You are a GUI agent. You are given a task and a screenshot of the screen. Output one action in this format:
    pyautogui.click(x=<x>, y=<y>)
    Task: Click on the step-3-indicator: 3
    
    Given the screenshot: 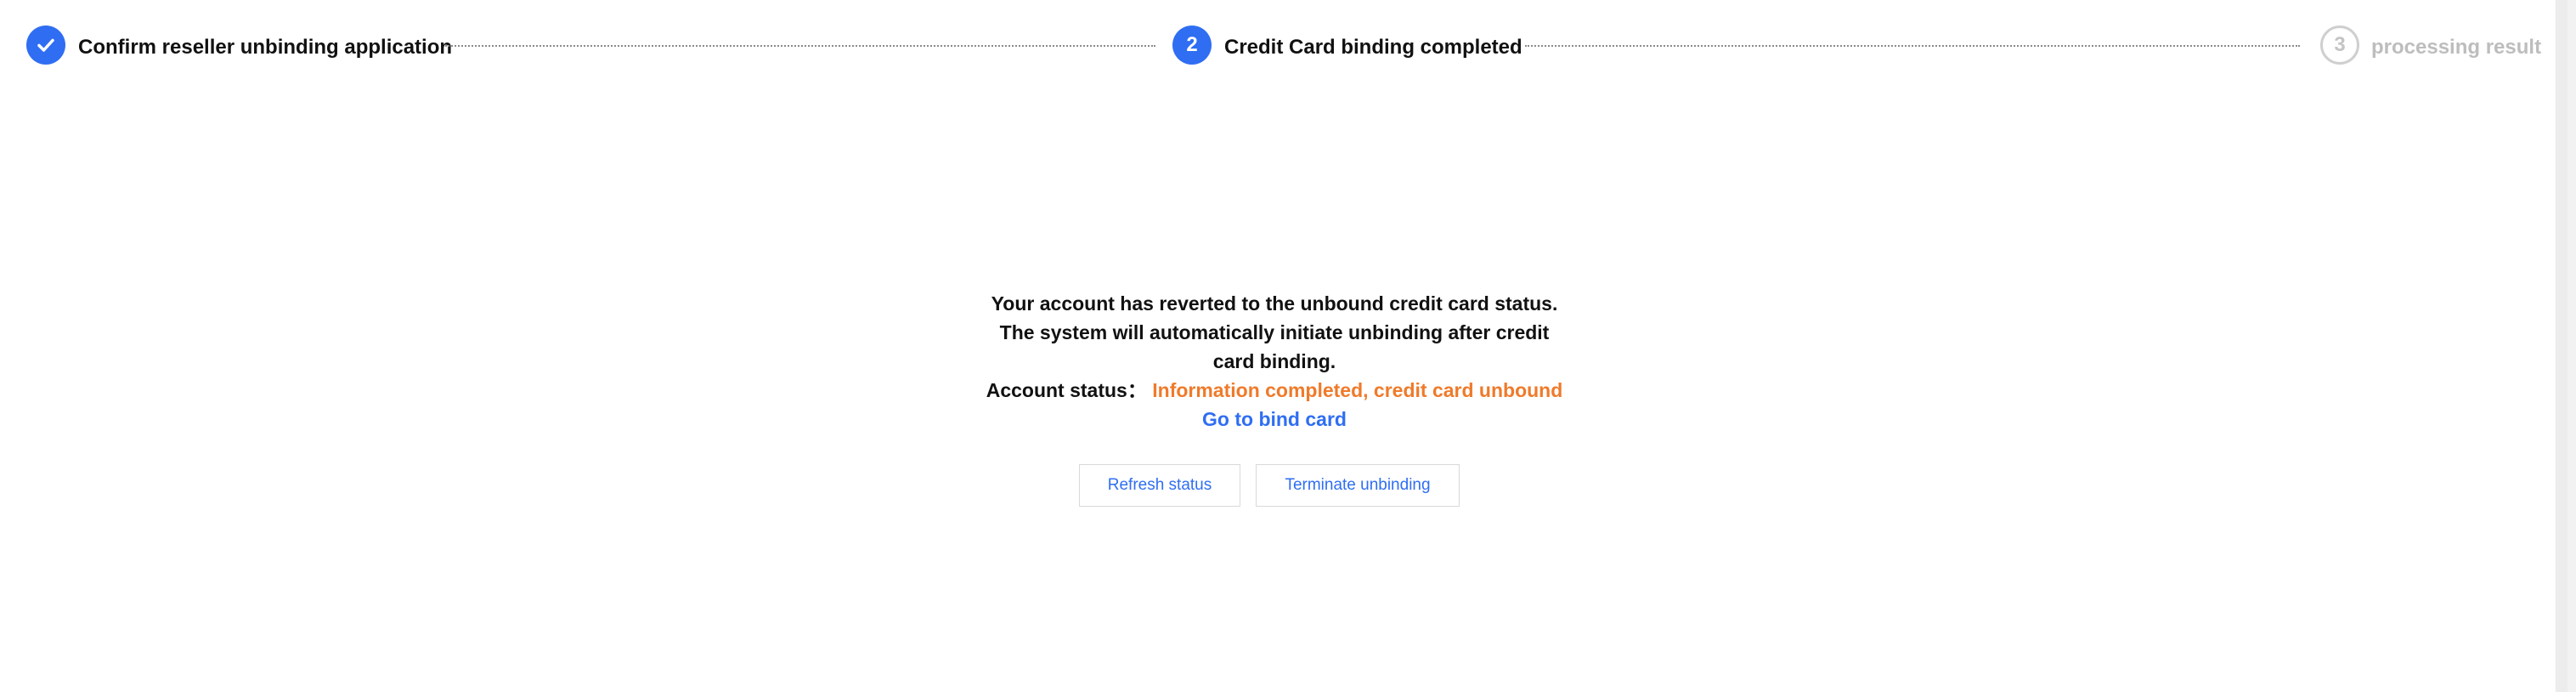 What is the action you would take?
    pyautogui.click(x=2339, y=45)
    